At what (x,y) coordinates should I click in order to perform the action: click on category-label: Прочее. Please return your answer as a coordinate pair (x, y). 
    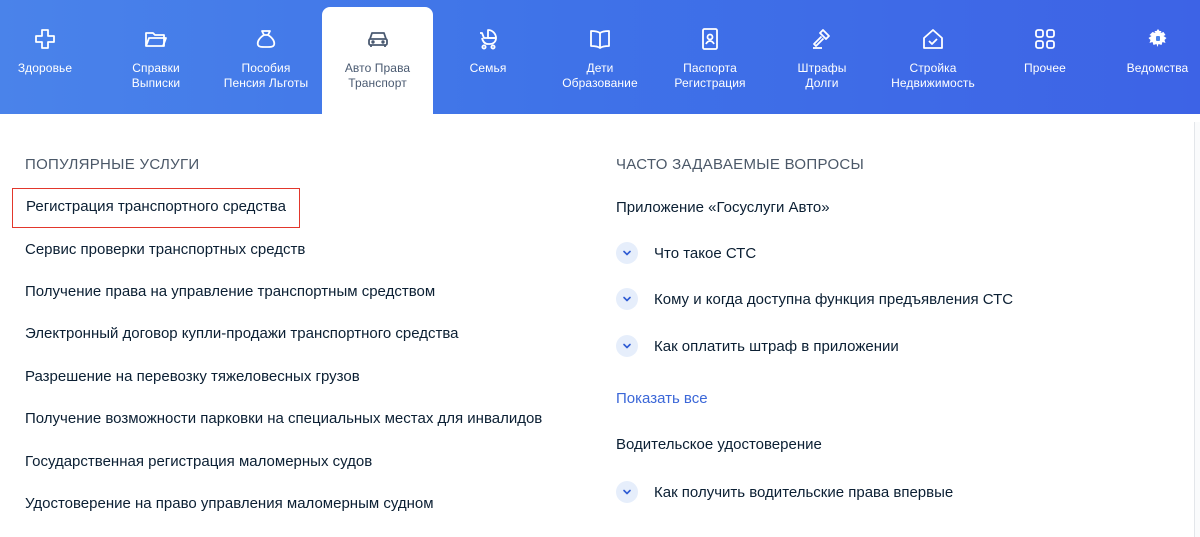
    Looking at the image, I should click on (1045, 68).